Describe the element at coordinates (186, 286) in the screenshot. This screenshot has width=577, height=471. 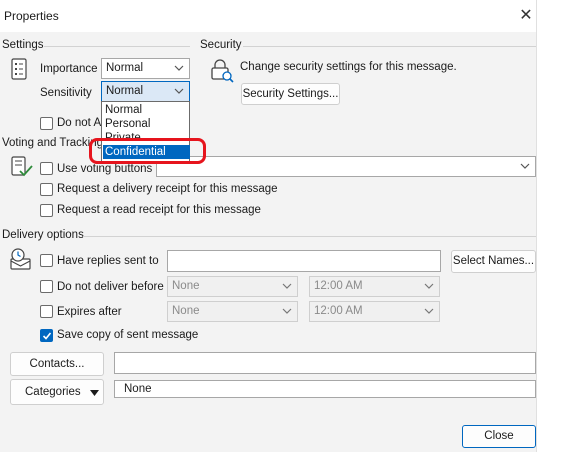
I see `do-not-deliver-date-value: None` at that location.